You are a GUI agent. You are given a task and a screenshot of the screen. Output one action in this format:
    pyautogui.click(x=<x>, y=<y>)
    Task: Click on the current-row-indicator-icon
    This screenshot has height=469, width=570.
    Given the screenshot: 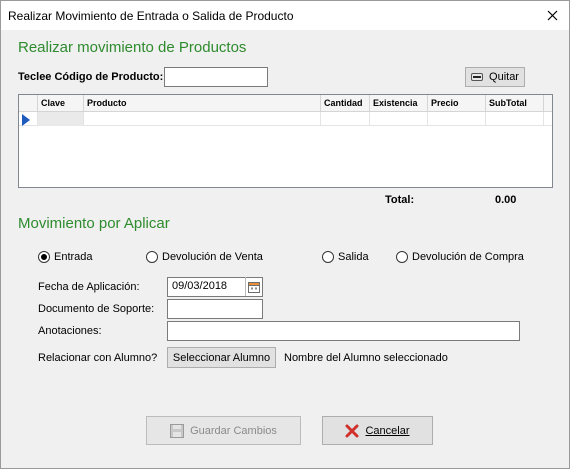 What is the action you would take?
    pyautogui.click(x=26, y=120)
    